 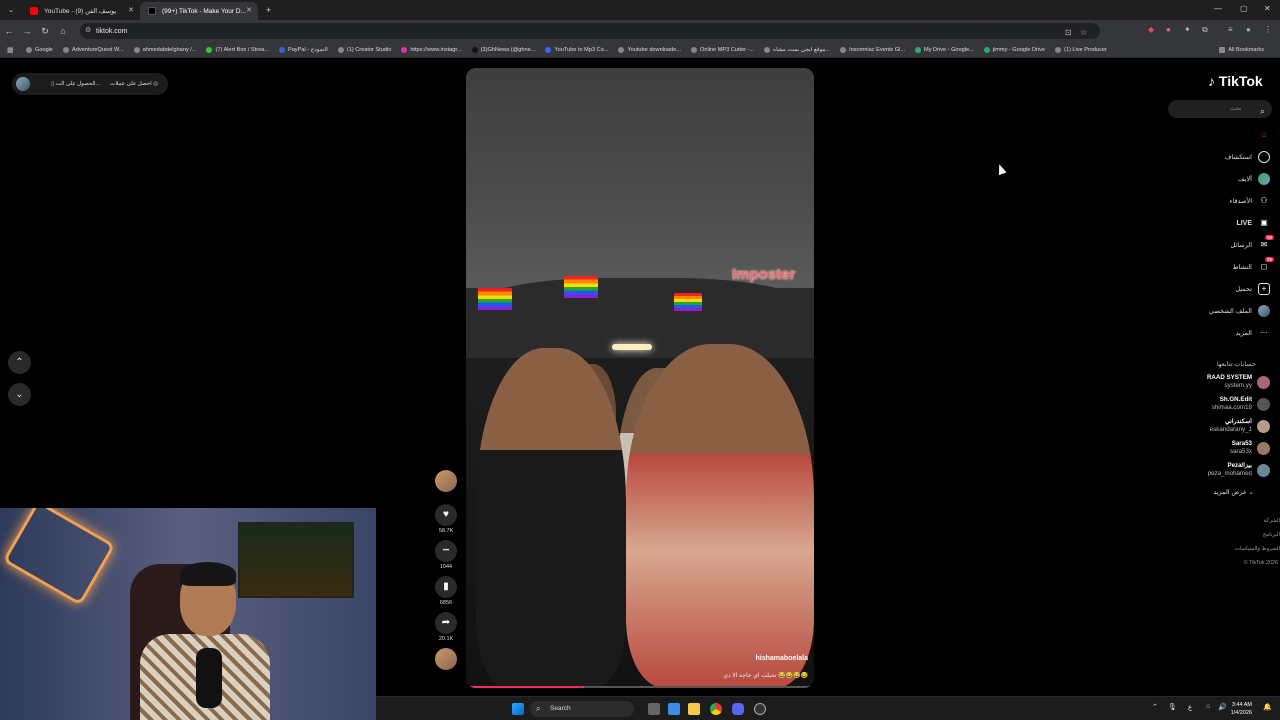 What do you see at coordinates (1205, 30) in the screenshot?
I see `extensions-puzzle-icon: ⧉` at bounding box center [1205, 30].